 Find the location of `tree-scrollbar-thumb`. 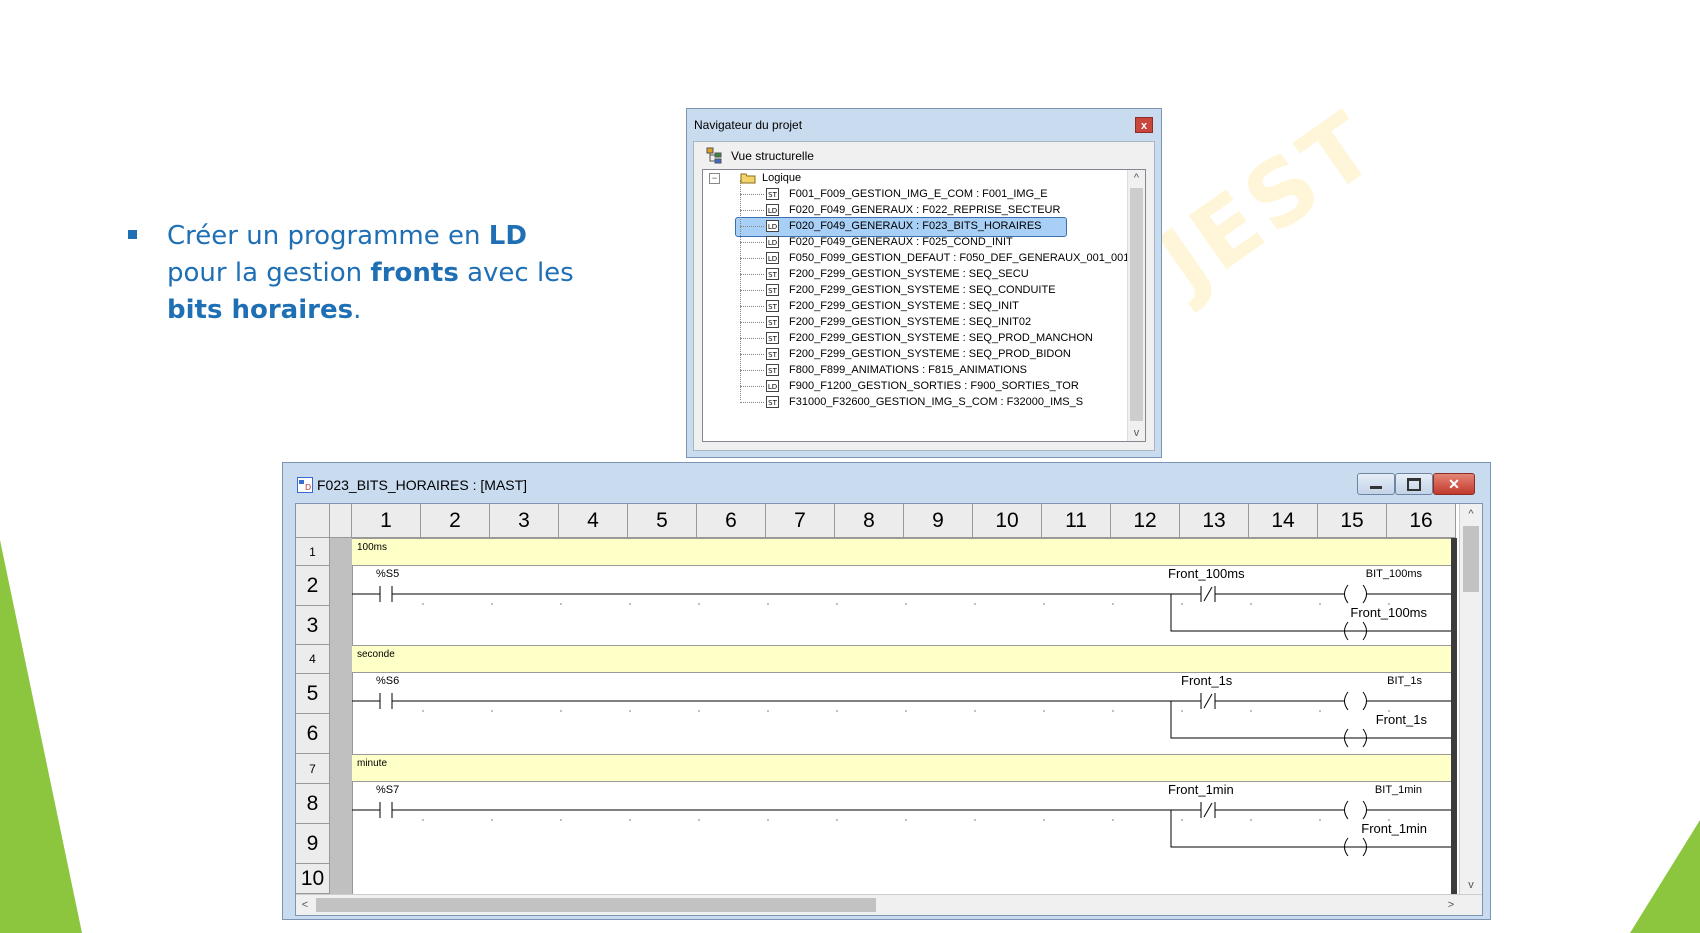

tree-scrollbar-thumb is located at coordinates (1136, 304).